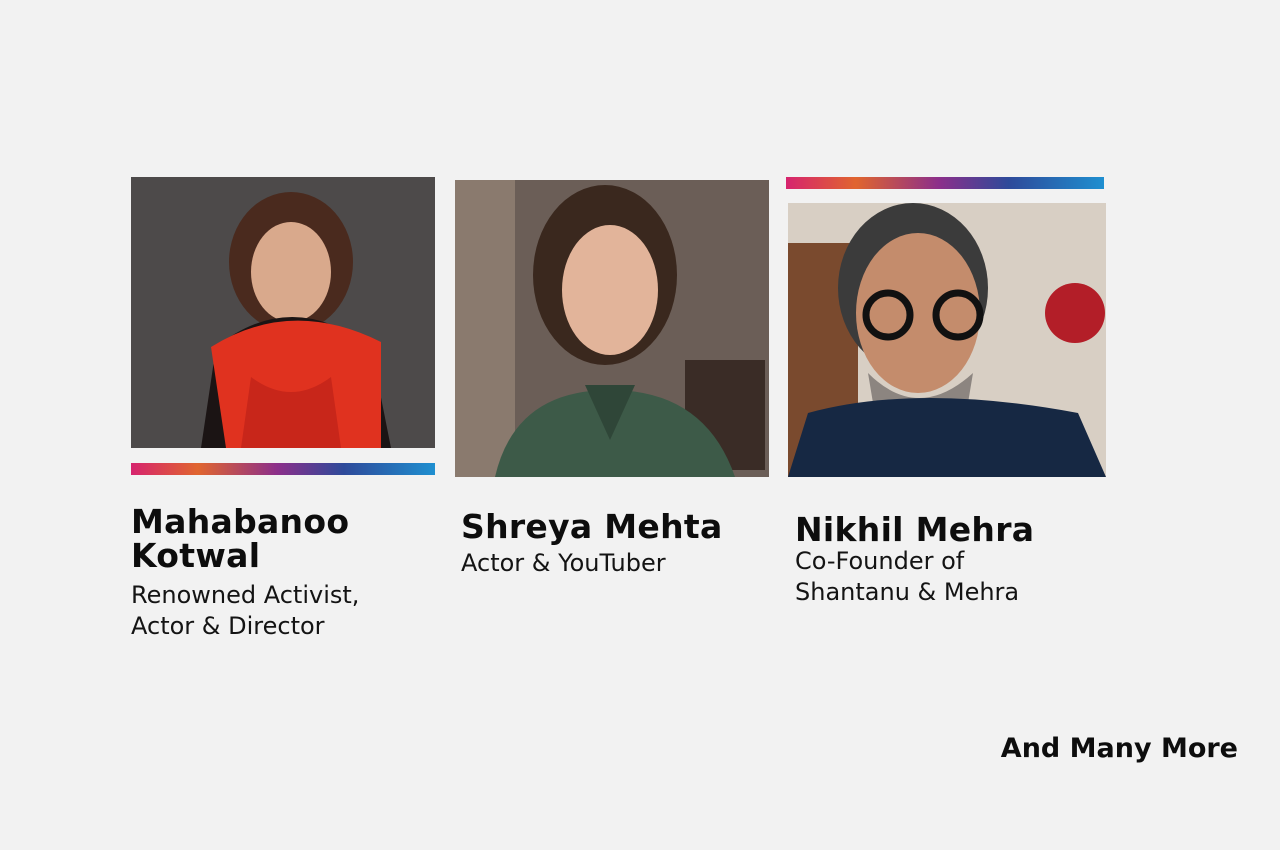 This screenshot has width=1280, height=850. I want to click on speaker-role: Co-Founder of Shantanu & Mehra, so click(907, 576).